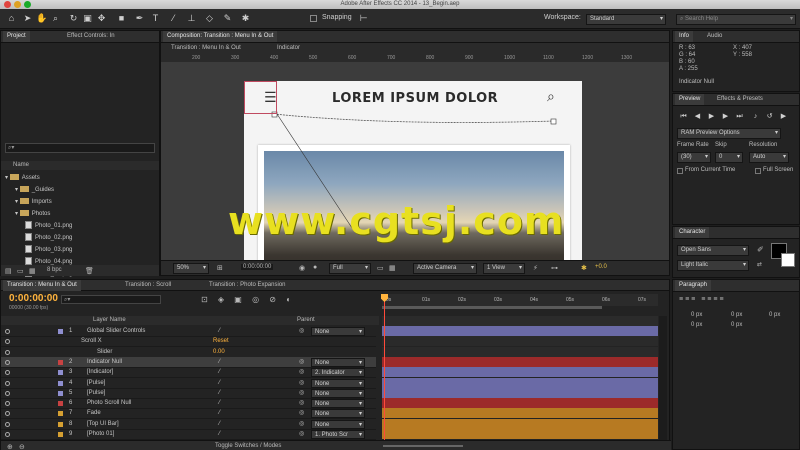 The width and height of the screenshot is (800, 450). Describe the element at coordinates (78, 250) in the screenshot. I see `project-item: Photo_03.png` at that location.